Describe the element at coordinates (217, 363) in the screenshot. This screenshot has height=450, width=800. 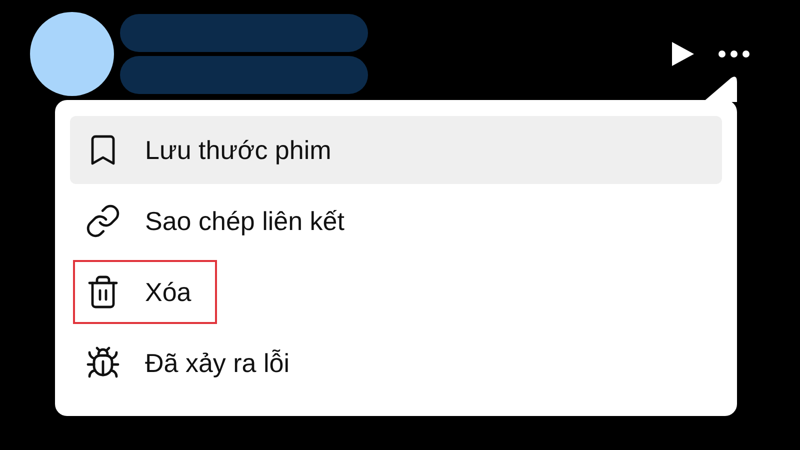
I see `menu-item-label: Đã xảy ra lỗi` at that location.